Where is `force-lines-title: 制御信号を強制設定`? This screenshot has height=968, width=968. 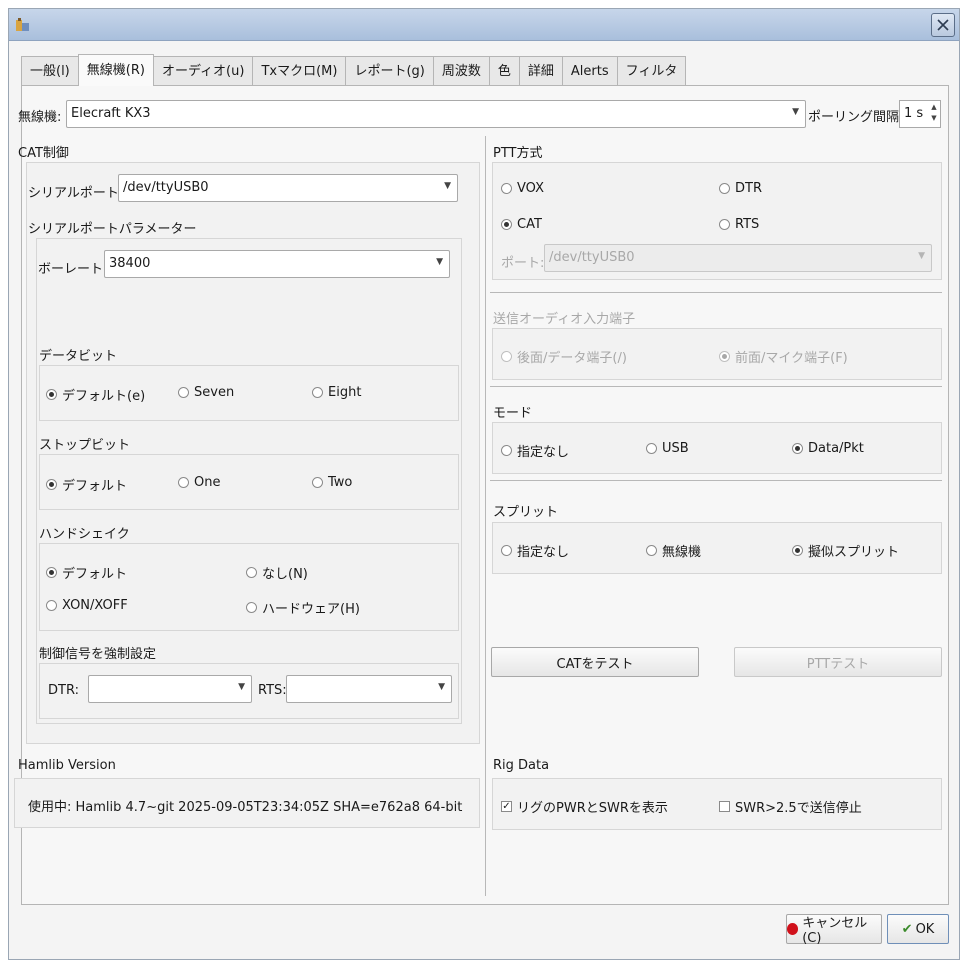 force-lines-title: 制御信号を強制設定 is located at coordinates (98, 654).